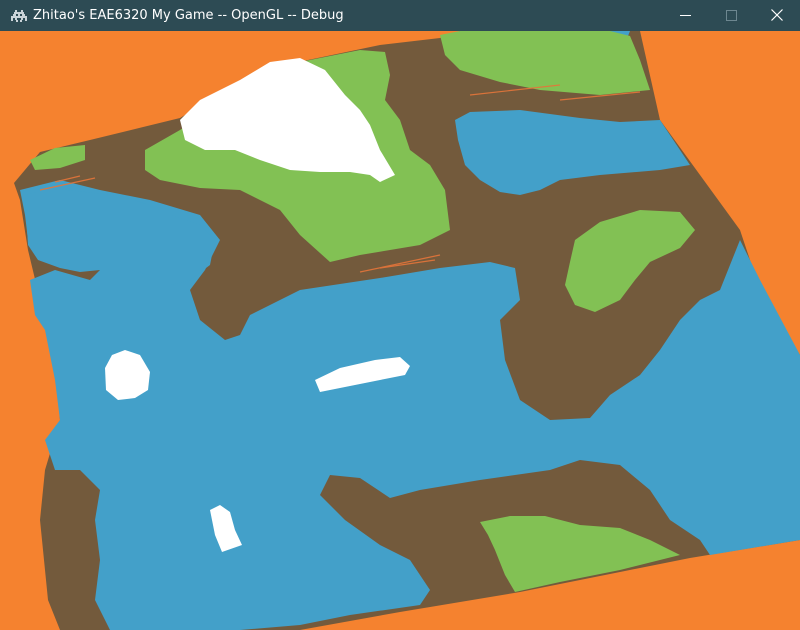 This screenshot has width=800, height=630. I want to click on maximize-icon, so click(731, 15).